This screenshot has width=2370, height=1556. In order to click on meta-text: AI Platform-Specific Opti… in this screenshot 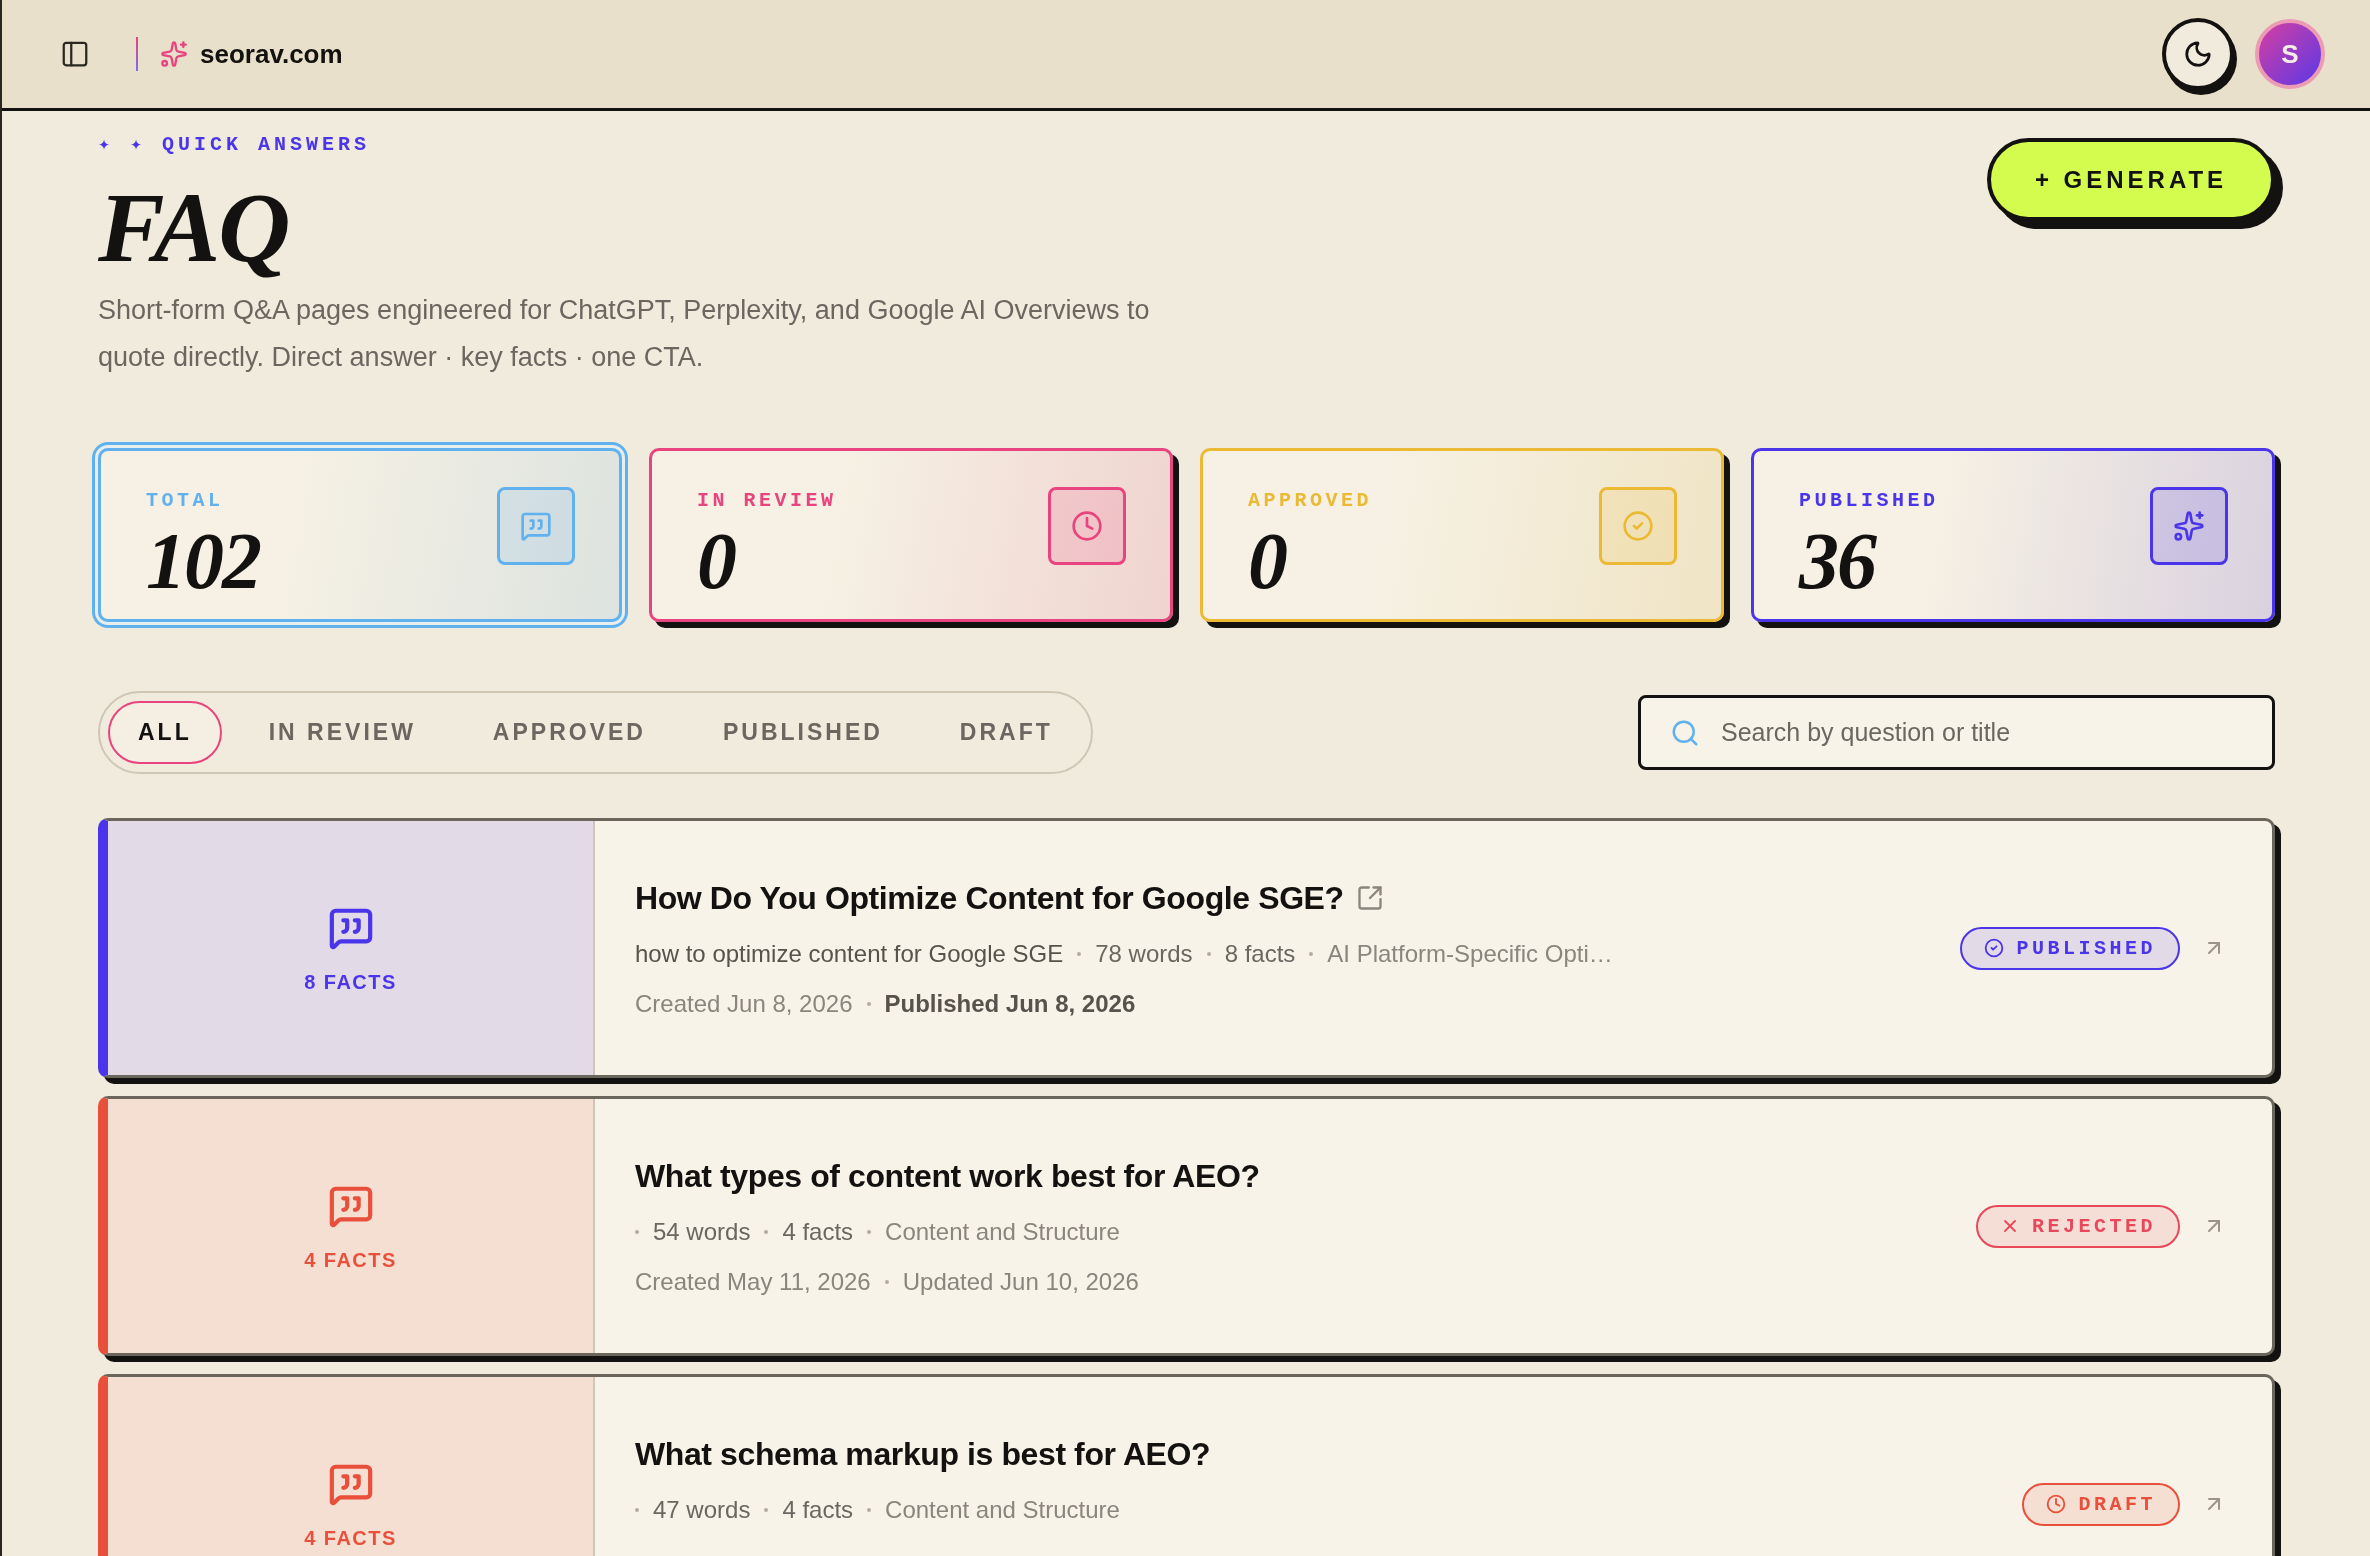, I will do `click(1470, 954)`.